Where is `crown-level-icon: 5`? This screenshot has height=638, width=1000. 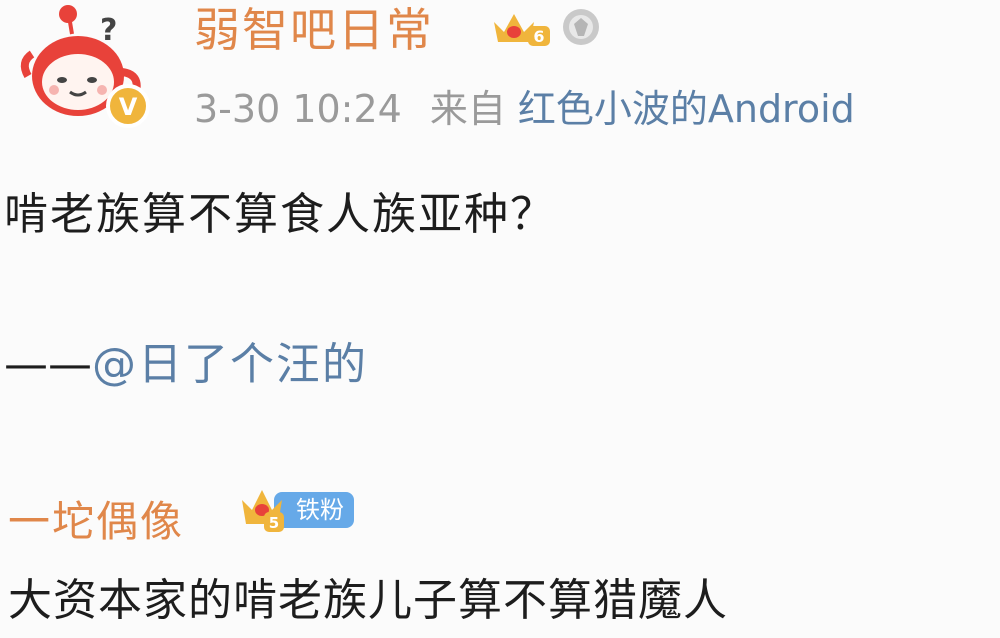
crown-level-icon: 5 is located at coordinates (265, 510).